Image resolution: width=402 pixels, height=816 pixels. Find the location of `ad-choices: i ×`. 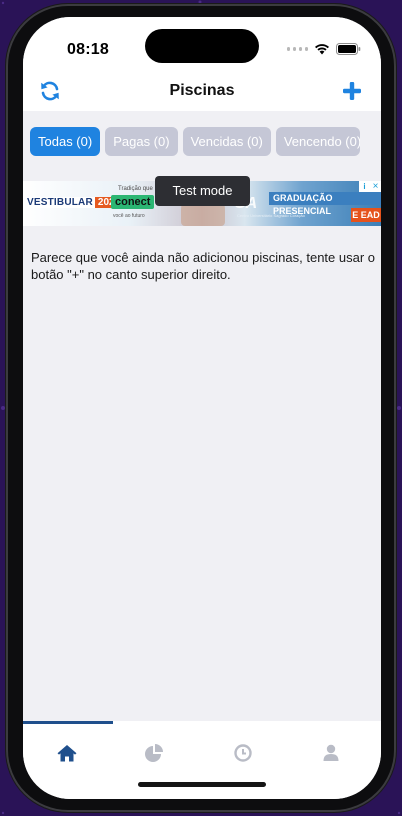

ad-choices: i × is located at coordinates (370, 186).